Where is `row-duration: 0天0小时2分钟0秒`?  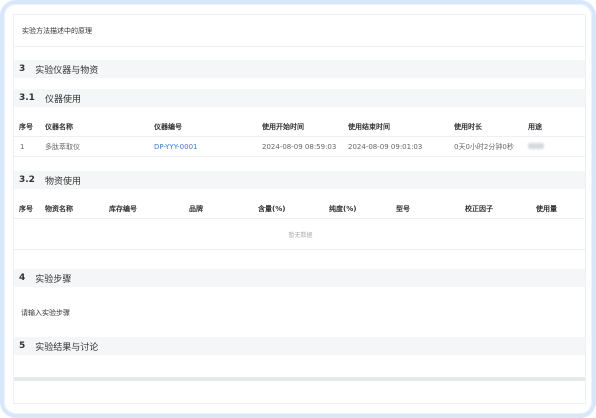 row-duration: 0天0小时2分钟0秒 is located at coordinates (484, 146).